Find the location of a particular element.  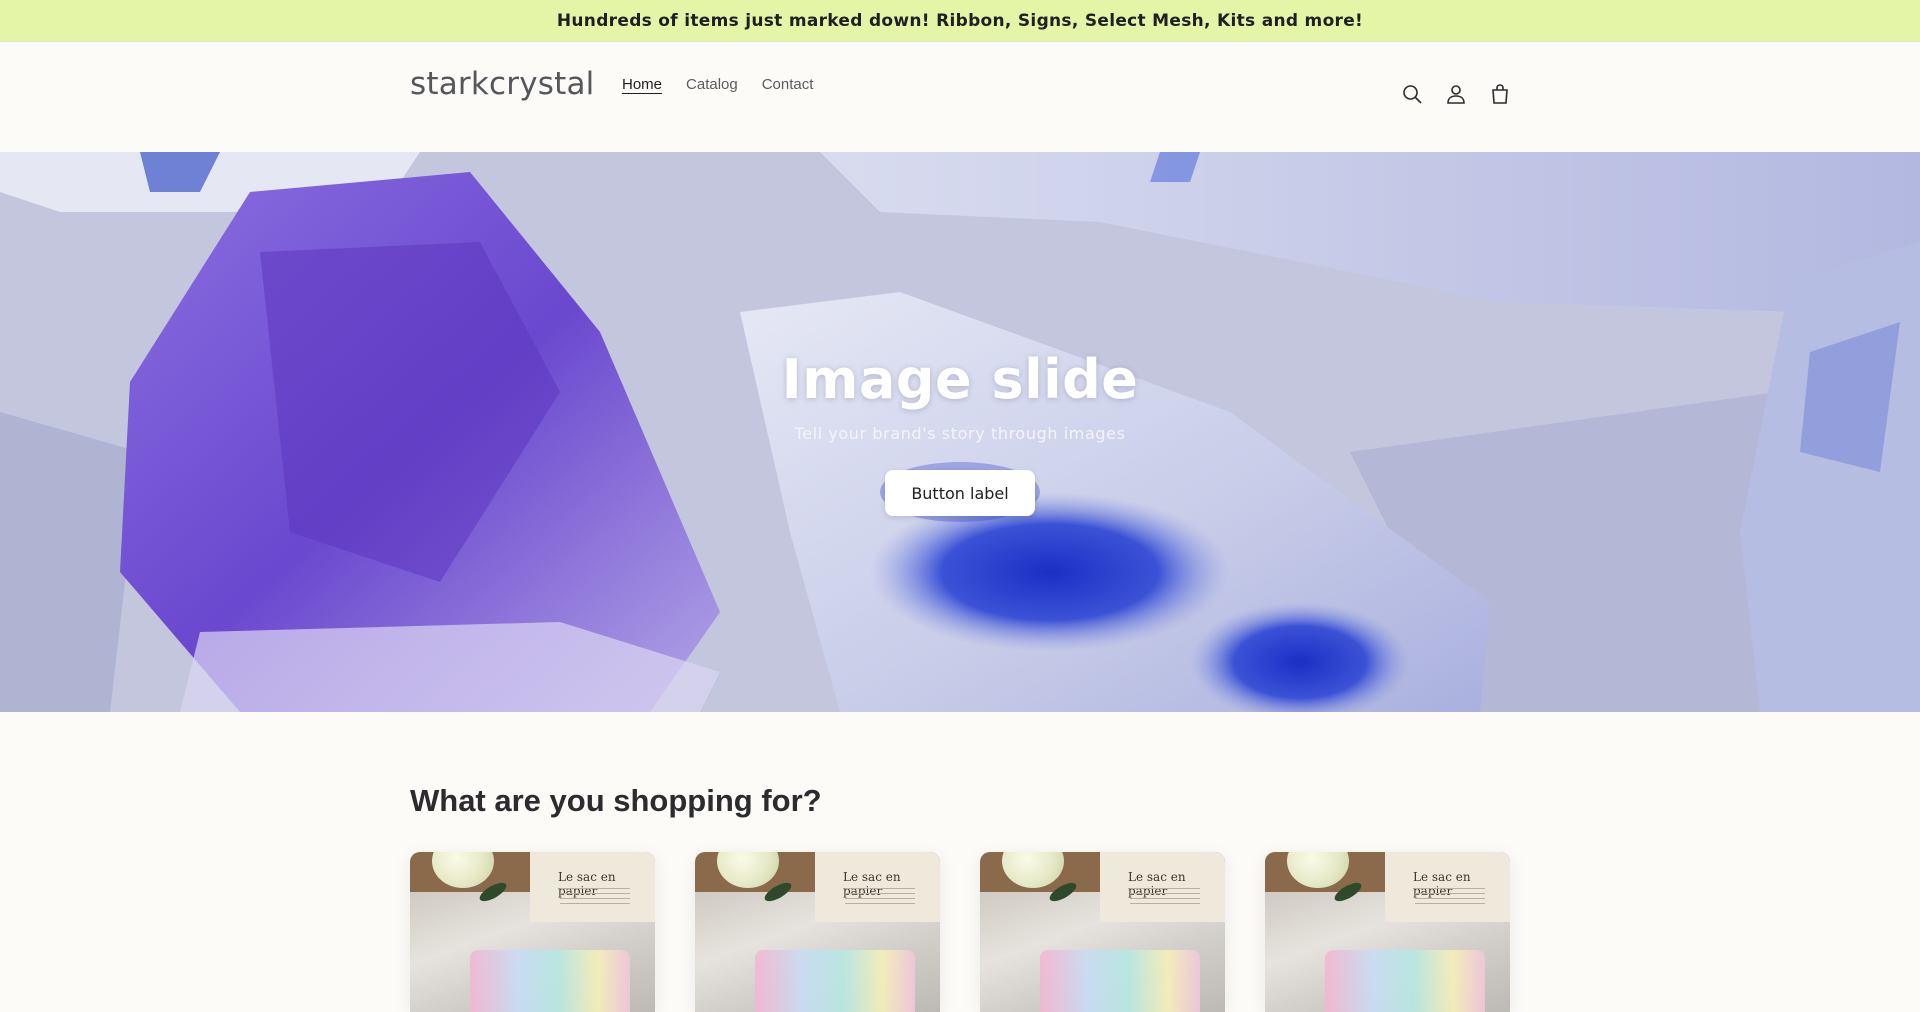

cart-button is located at coordinates (1500, 94).